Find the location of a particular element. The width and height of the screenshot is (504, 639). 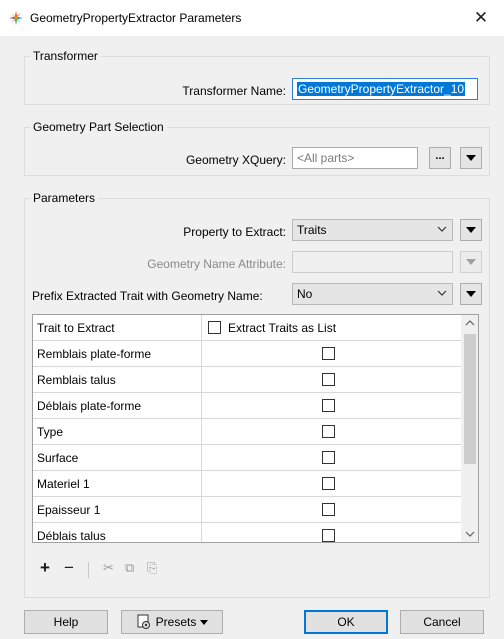

trait-name: Epaisseur 1 is located at coordinates (117, 510).